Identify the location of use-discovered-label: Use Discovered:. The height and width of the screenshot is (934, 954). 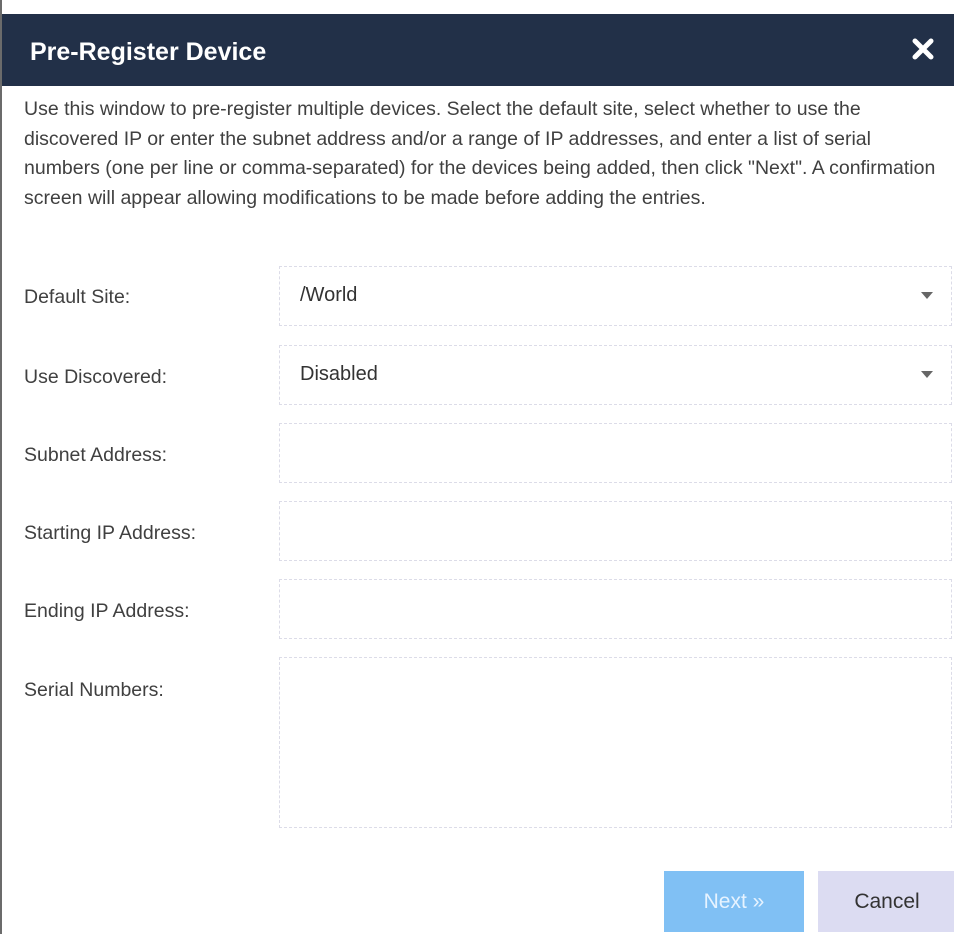
(96, 377).